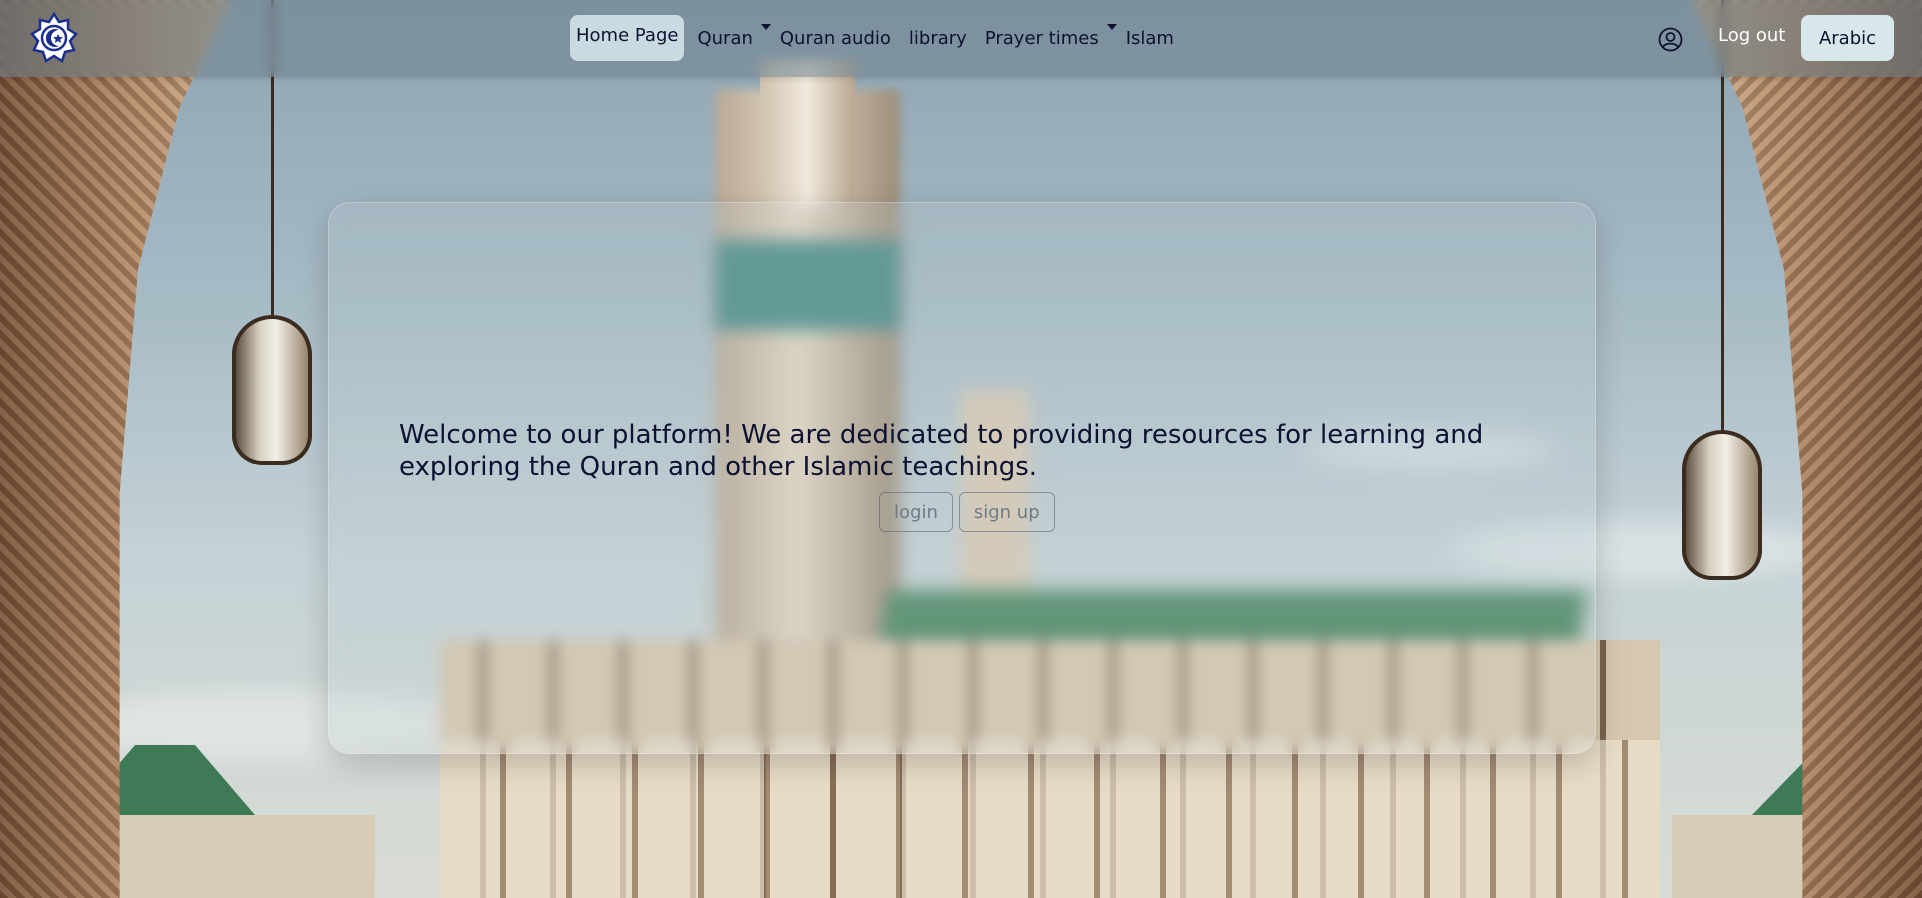 Image resolution: width=1922 pixels, height=898 pixels. I want to click on user-circle-icon, so click(1670, 39).